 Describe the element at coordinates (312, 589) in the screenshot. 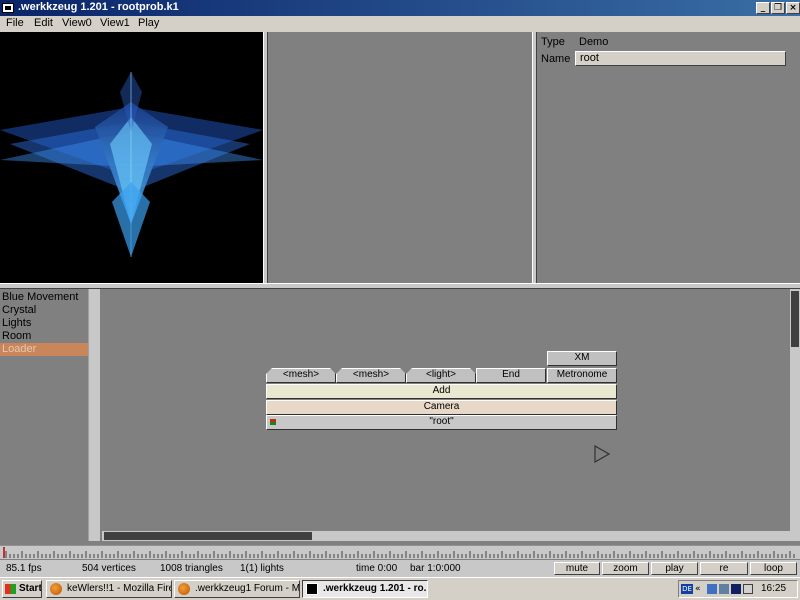

I see `werkkzeug-icon` at that location.